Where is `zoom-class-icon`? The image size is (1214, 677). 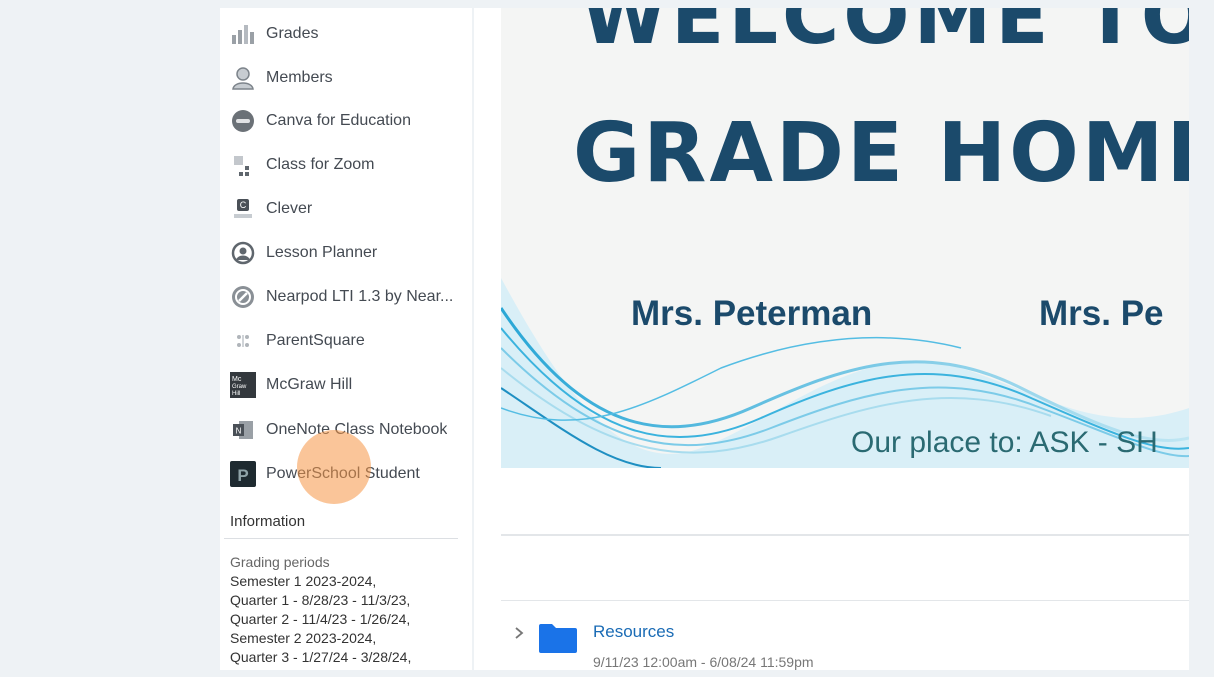
zoom-class-icon is located at coordinates (243, 165).